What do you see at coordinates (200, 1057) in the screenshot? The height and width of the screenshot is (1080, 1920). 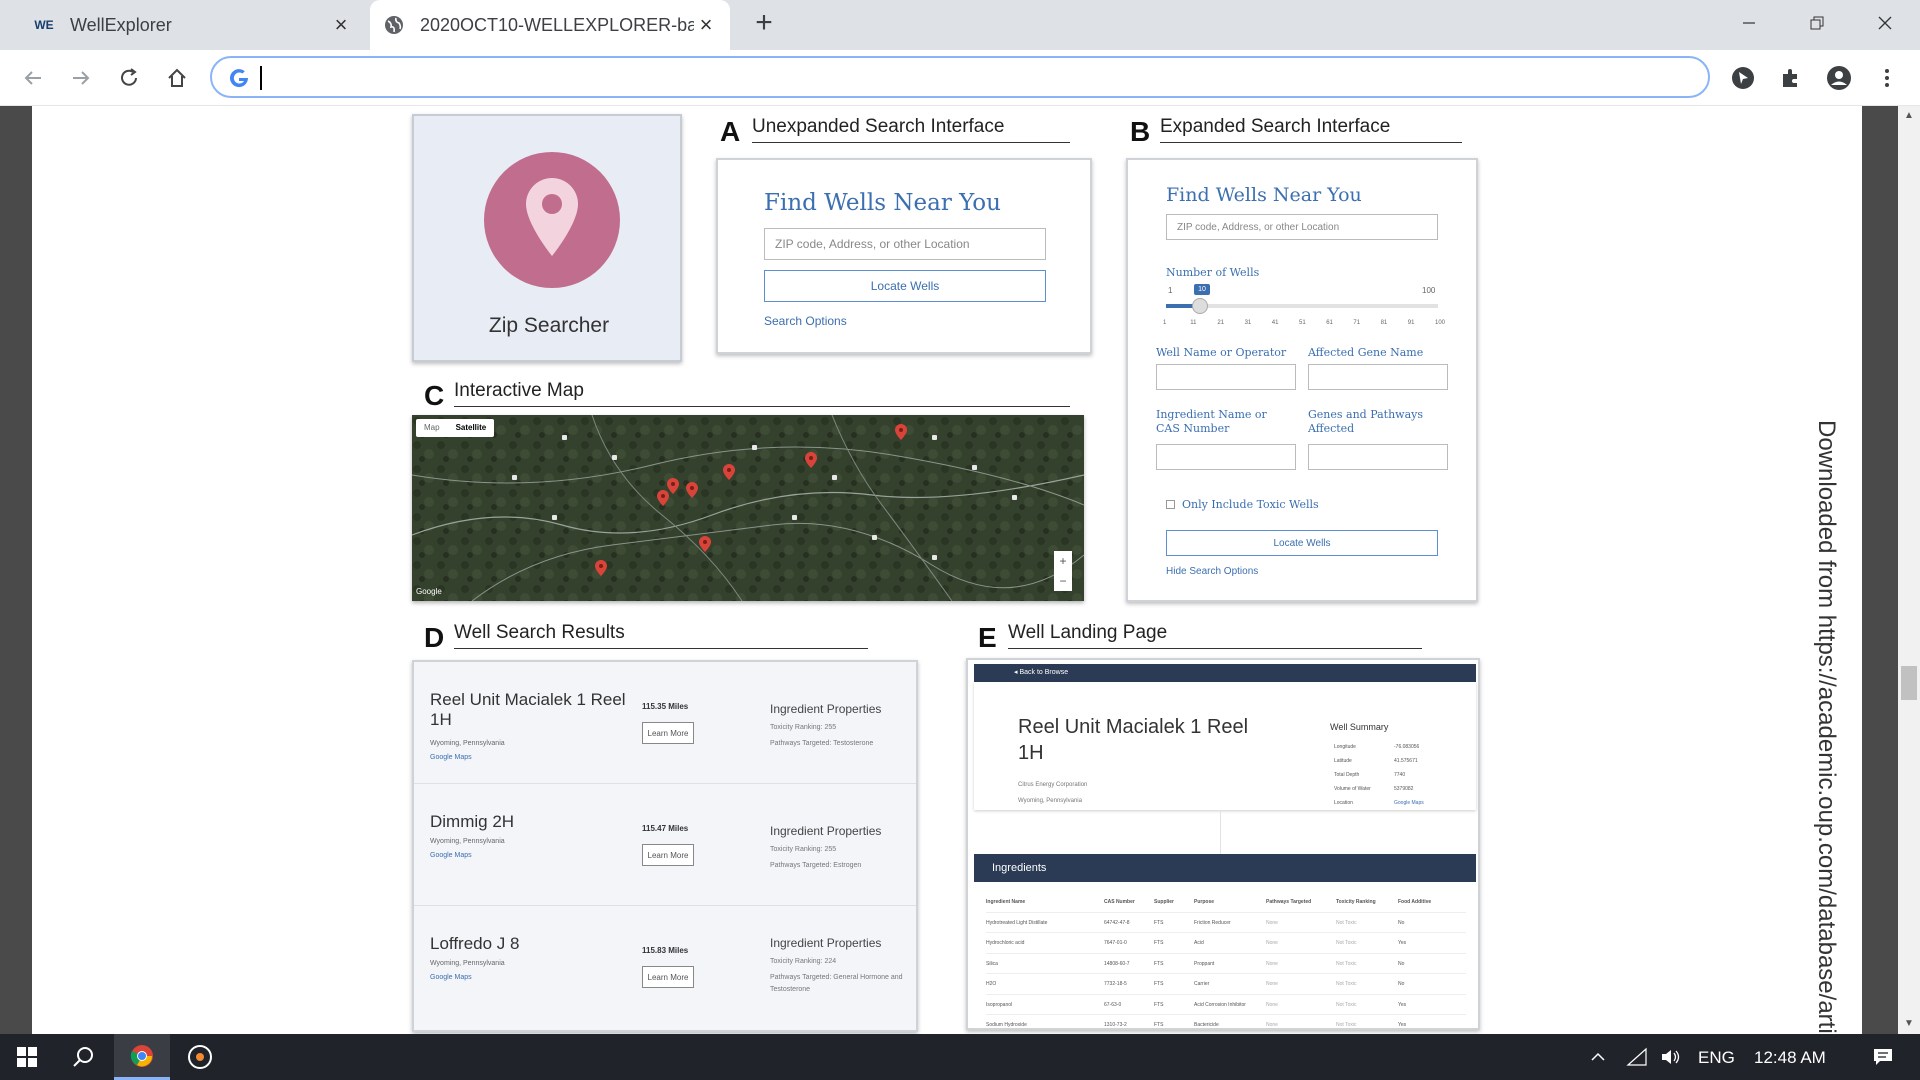 I see `recorder-taskbar-icon` at bounding box center [200, 1057].